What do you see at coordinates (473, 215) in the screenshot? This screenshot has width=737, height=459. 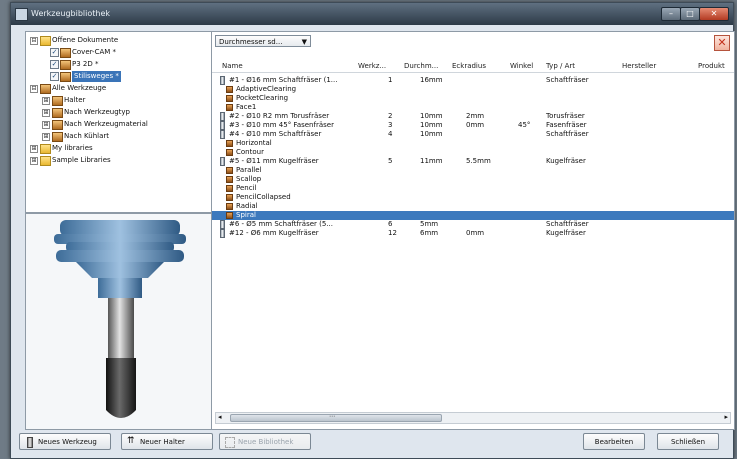 I see `operation-row: Spiral` at bounding box center [473, 215].